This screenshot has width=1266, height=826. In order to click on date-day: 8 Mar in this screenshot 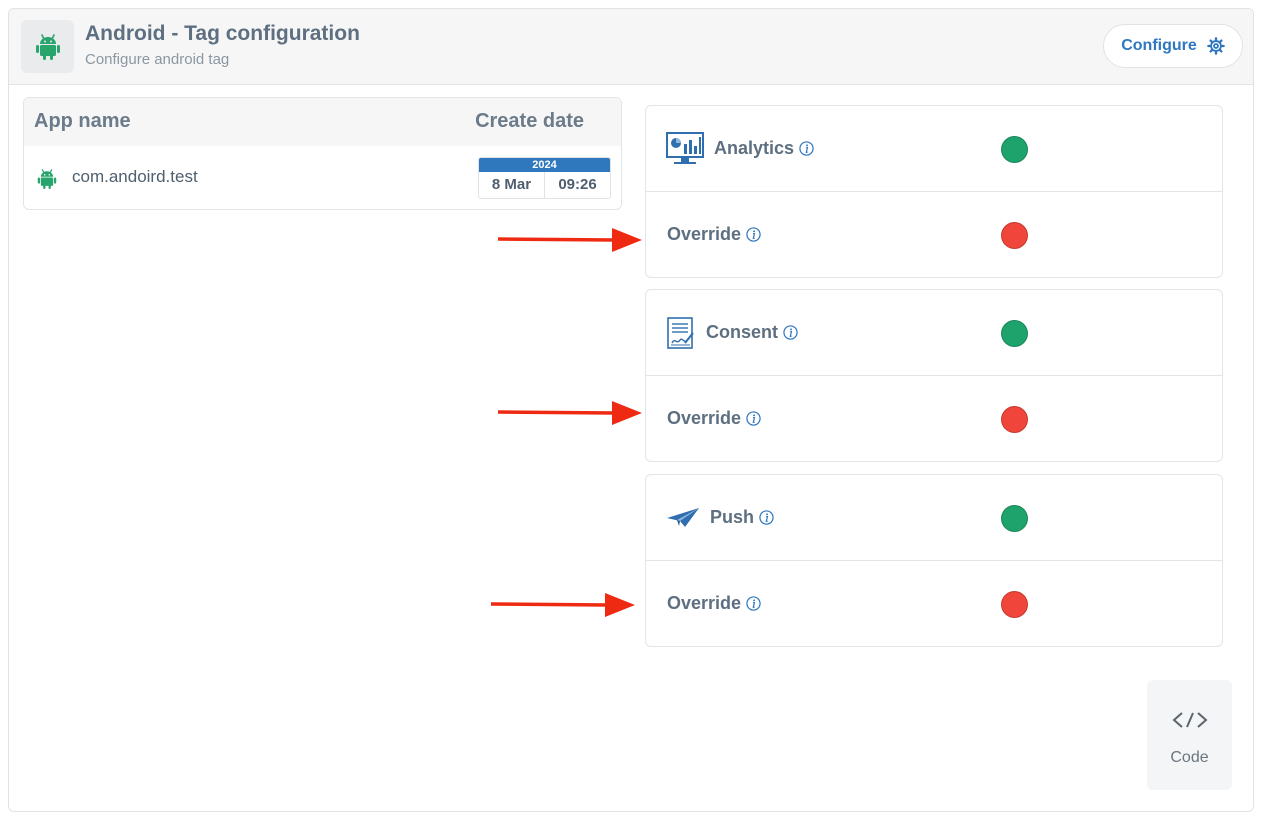, I will do `click(512, 185)`.